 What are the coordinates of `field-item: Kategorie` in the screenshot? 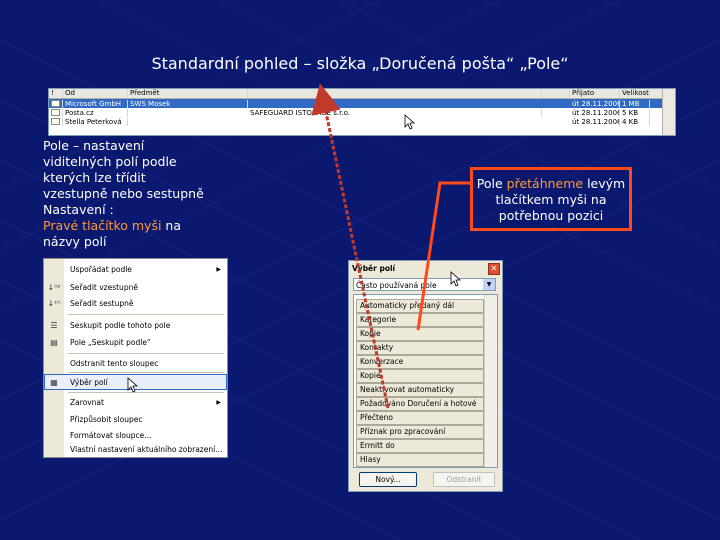 It's located at (420, 320).